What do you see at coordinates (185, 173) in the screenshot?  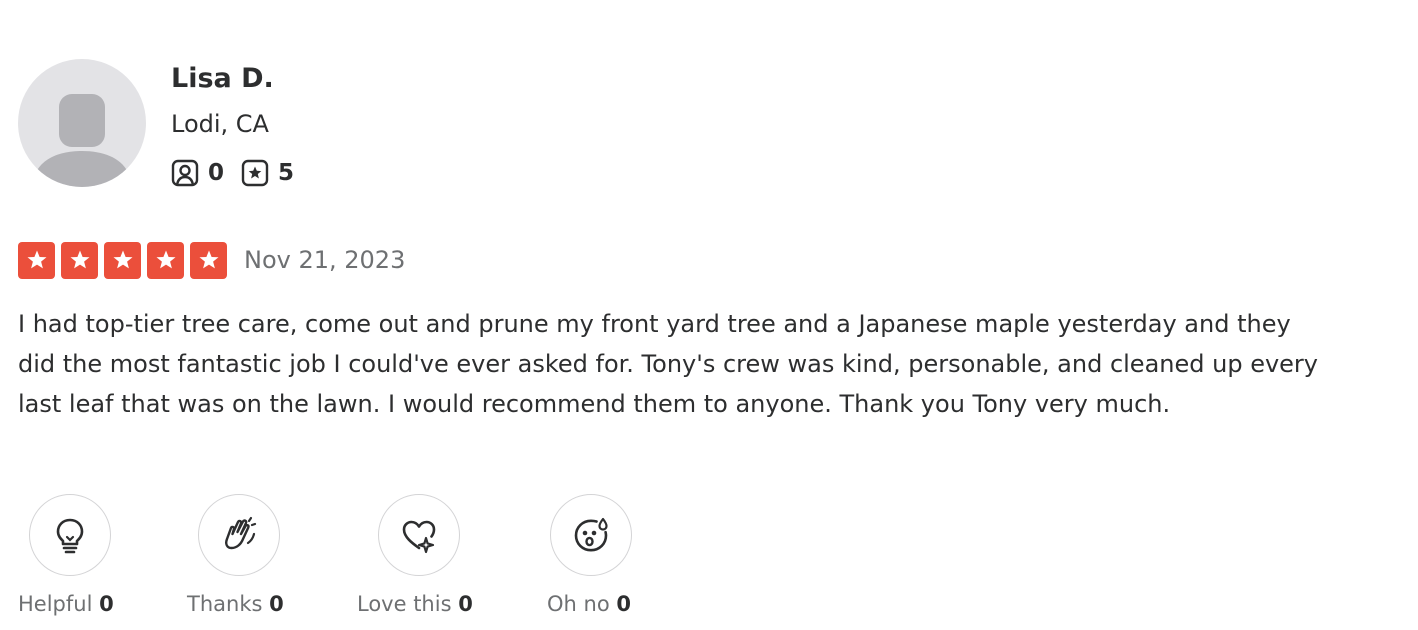 I see `friends-icon` at bounding box center [185, 173].